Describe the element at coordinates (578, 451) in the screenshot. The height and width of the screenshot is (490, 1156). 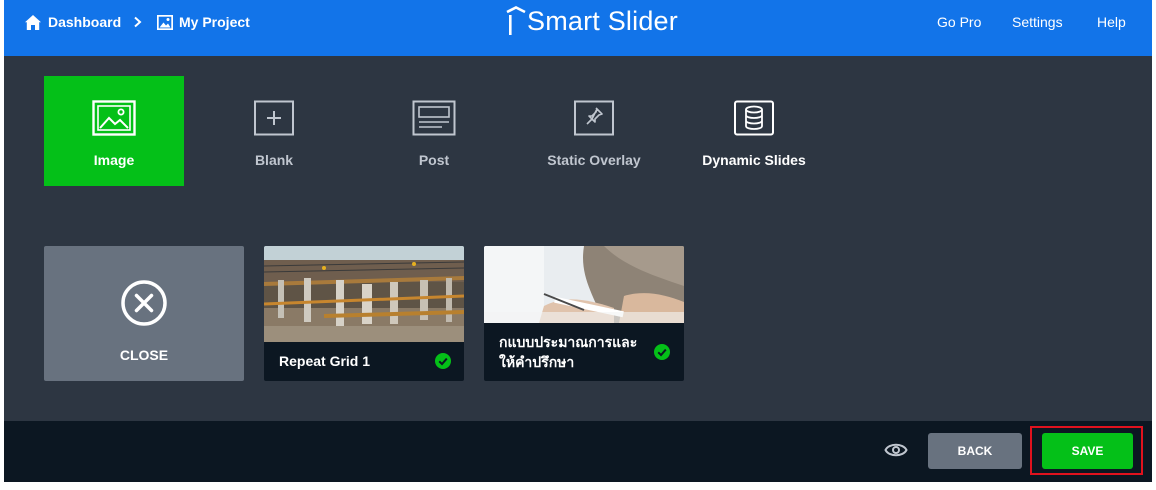
I see `footer-bar: BACK SAVE` at that location.